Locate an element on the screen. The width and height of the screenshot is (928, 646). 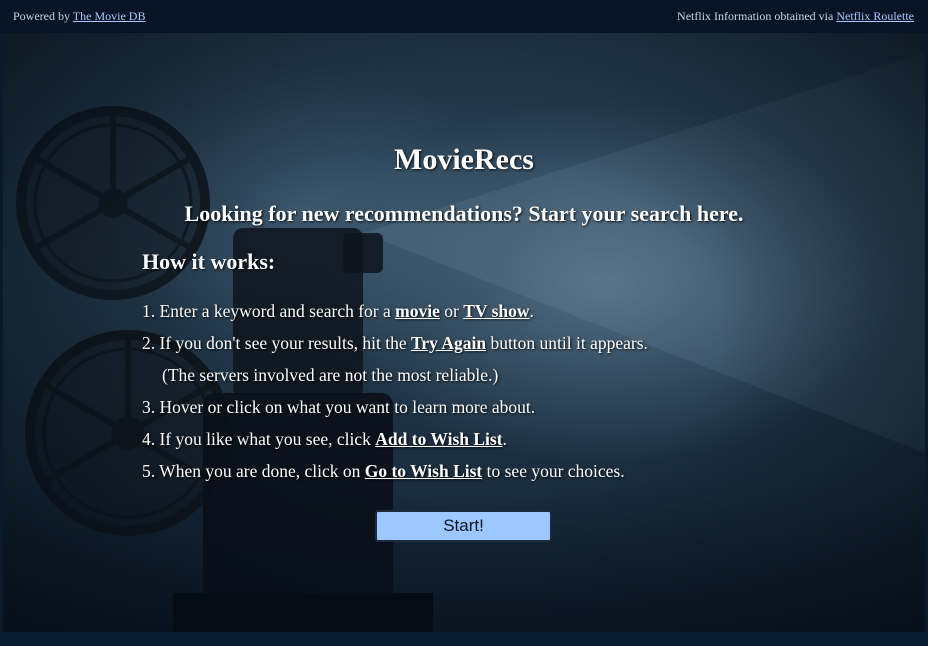
step-5-text: 5. When you are done, click on is located at coordinates (253, 471).